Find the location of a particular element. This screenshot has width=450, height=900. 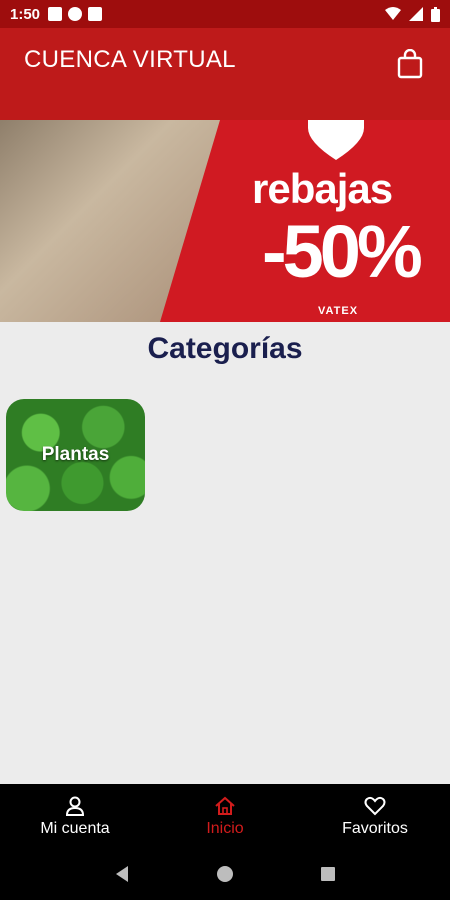

home-button is located at coordinates (225, 874).